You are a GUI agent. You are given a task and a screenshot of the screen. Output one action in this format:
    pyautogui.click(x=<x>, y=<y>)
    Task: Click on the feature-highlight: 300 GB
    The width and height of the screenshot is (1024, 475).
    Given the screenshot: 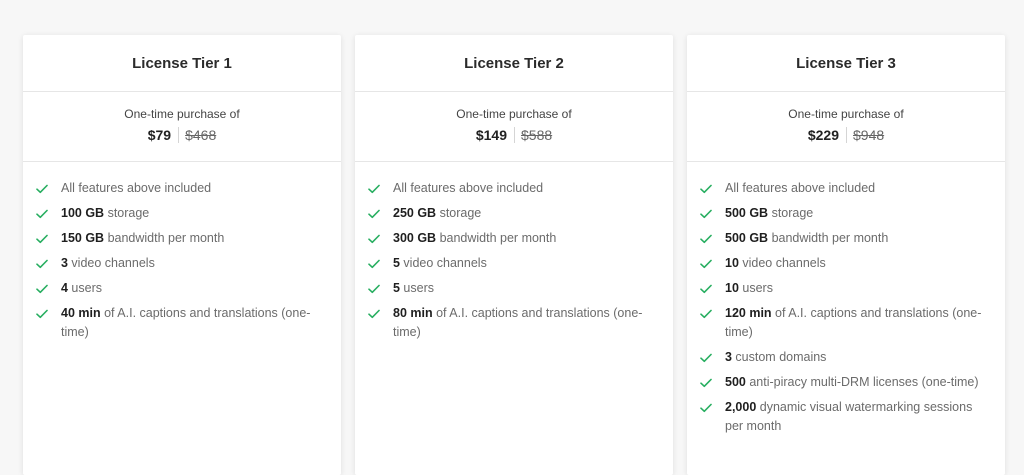 What is the action you would take?
    pyautogui.click(x=415, y=238)
    